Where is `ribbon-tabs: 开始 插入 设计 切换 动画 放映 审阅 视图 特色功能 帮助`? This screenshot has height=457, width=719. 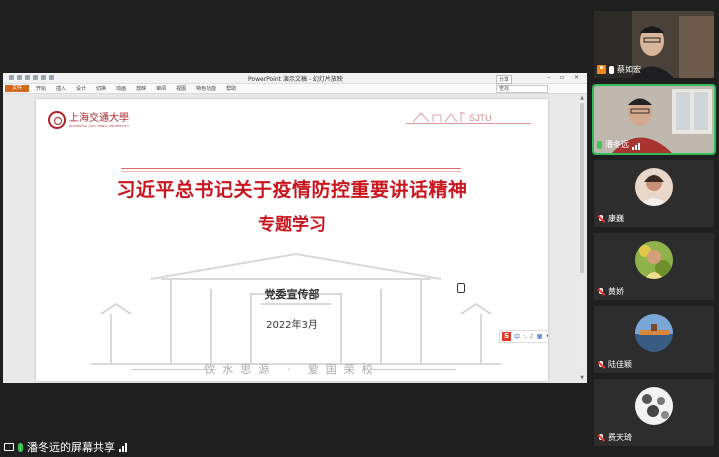 ribbon-tabs: 开始 插入 设计 切换 动画 放映 审阅 视图 特色功能 帮助 is located at coordinates (136, 88).